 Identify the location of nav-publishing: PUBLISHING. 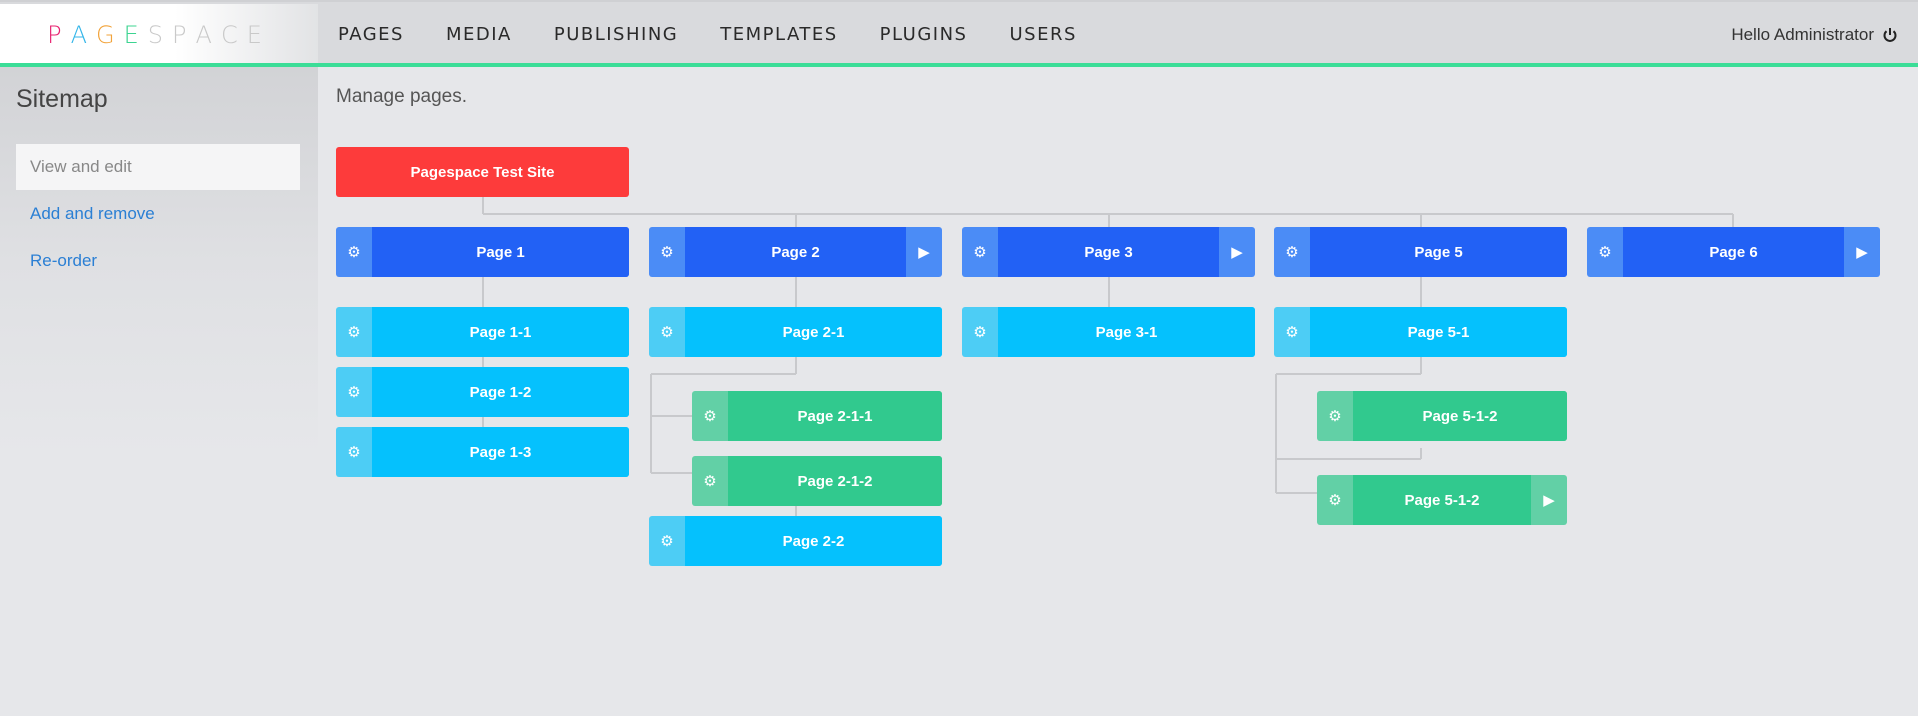
(616, 34).